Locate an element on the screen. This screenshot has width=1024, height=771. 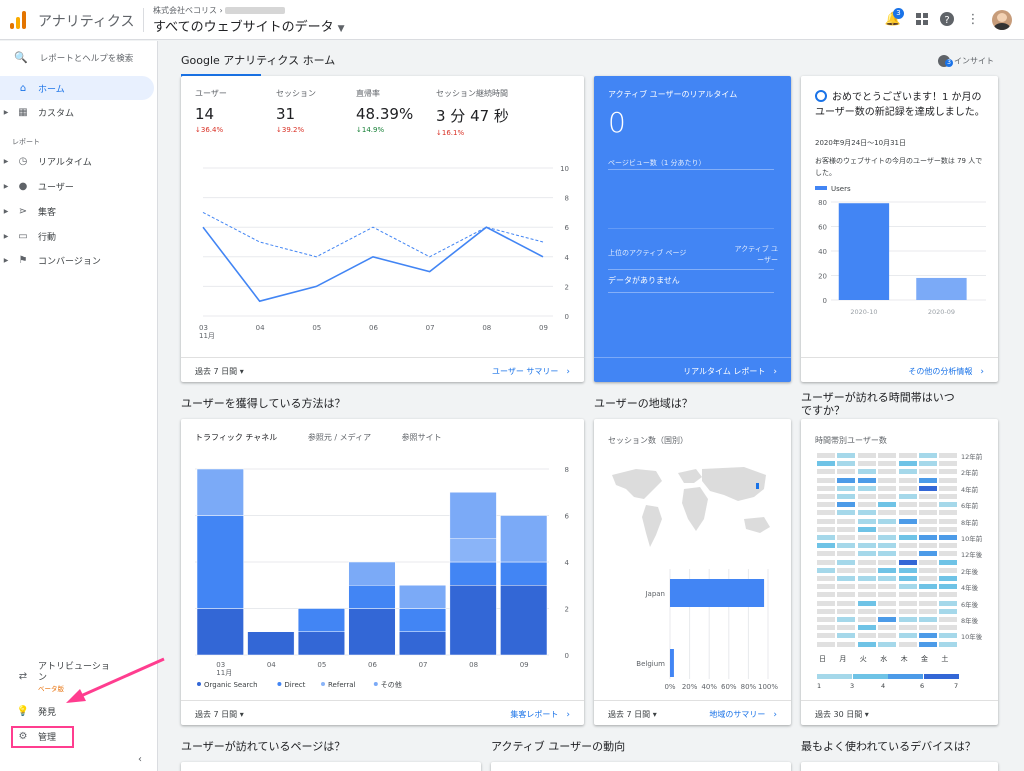
realtime-report-link: リアルタイム レポート › is located at coordinates (730, 371).